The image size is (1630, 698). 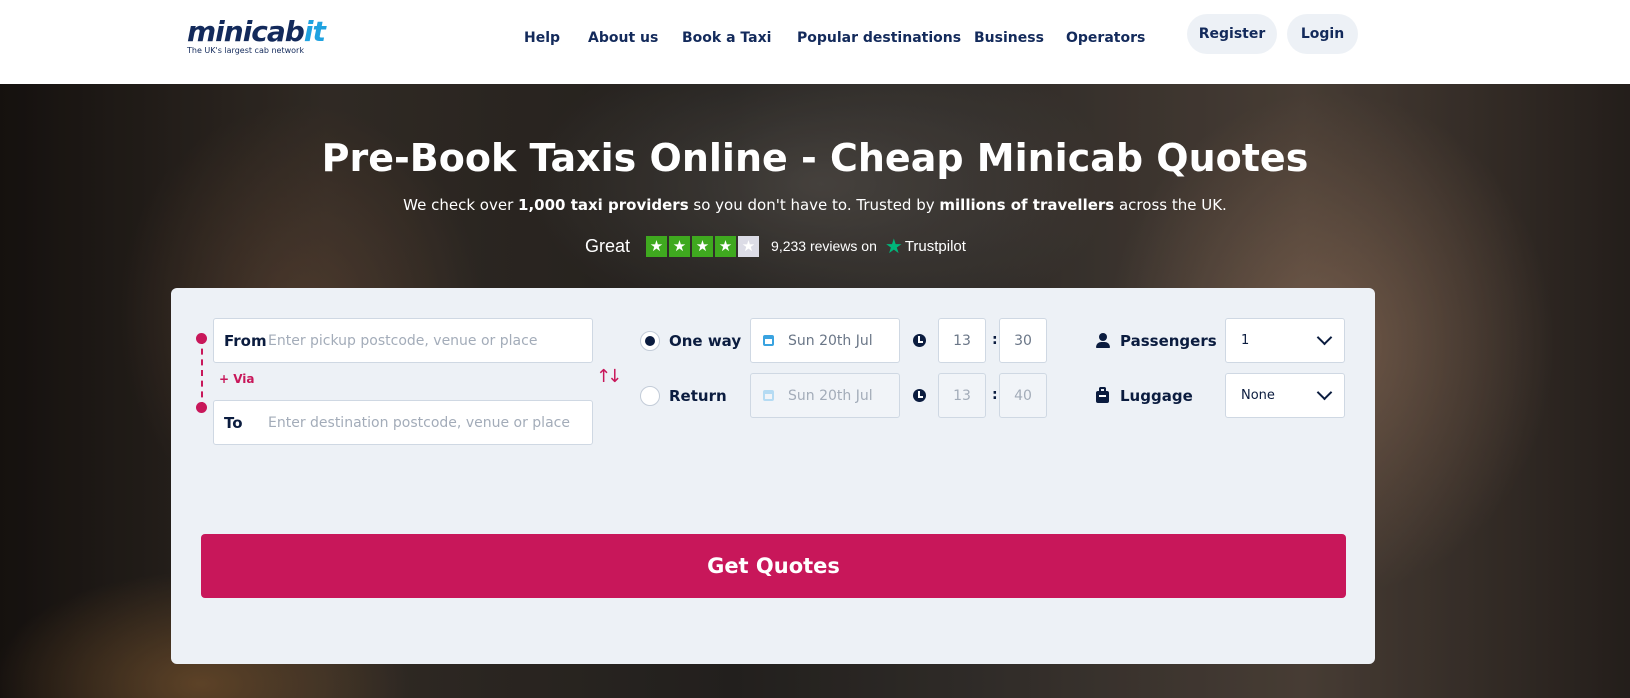 What do you see at coordinates (1102, 395) in the screenshot?
I see `luggage-icon` at bounding box center [1102, 395].